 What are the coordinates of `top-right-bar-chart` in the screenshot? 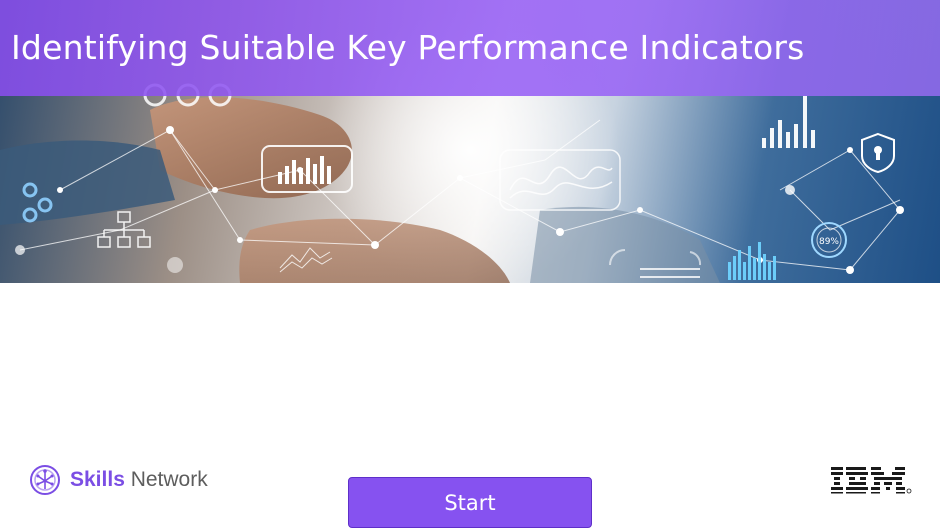 It's located at (788, 122).